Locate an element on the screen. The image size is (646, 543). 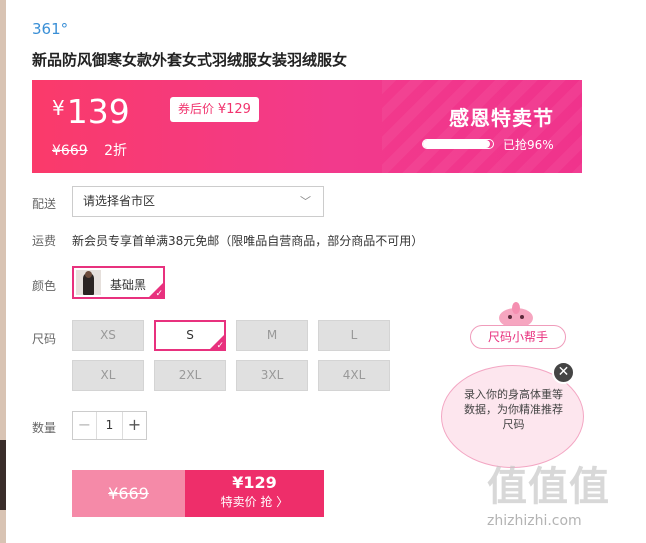
product-title: 新品防风御寒女款外套女式羽绒服女装羽绒服女 is located at coordinates (190, 60).